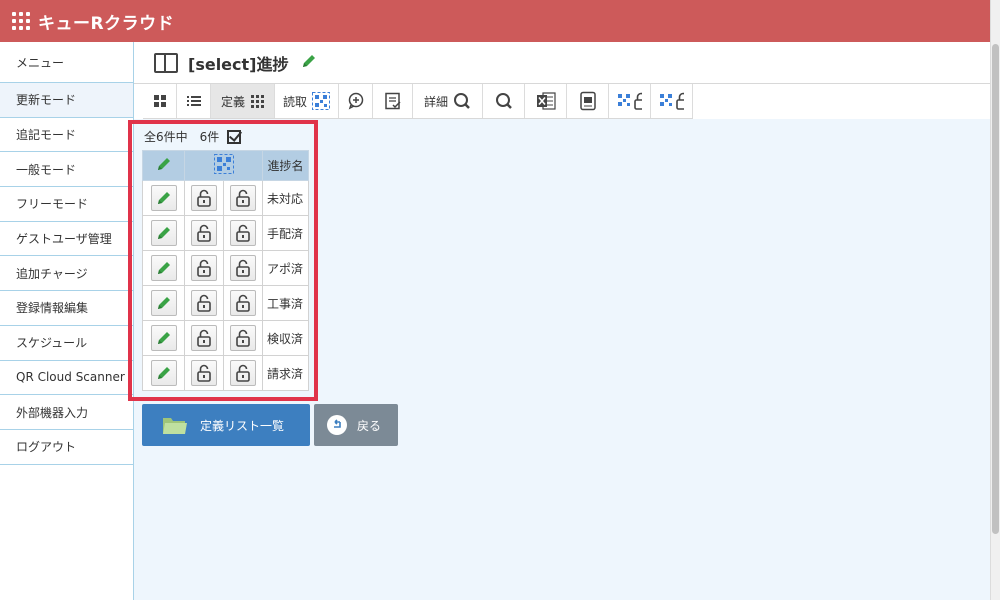 This screenshot has height=600, width=1000. I want to click on sidebar-item-free-mode: フリーモード, so click(66, 204).